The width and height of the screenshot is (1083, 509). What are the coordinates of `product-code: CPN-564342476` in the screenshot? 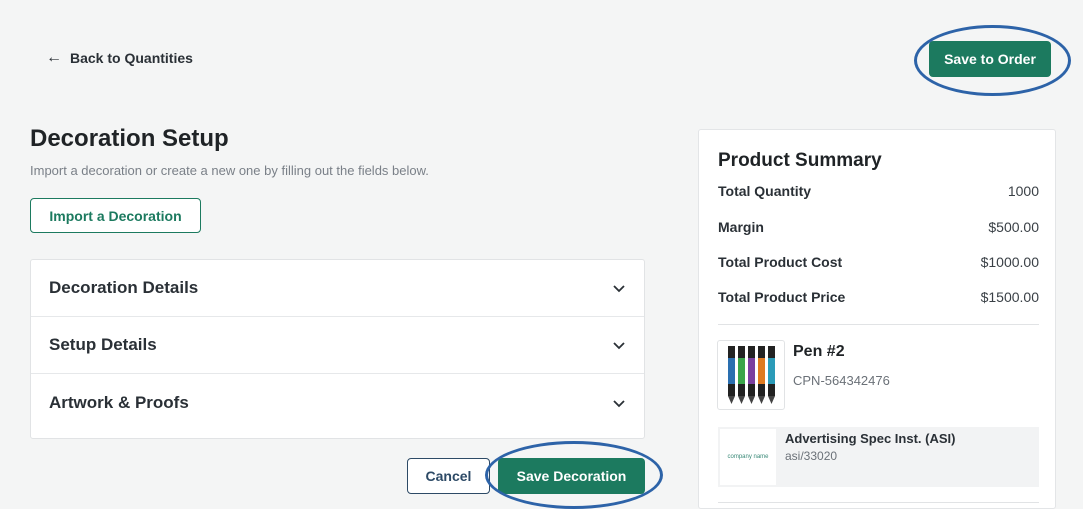 It's located at (841, 380).